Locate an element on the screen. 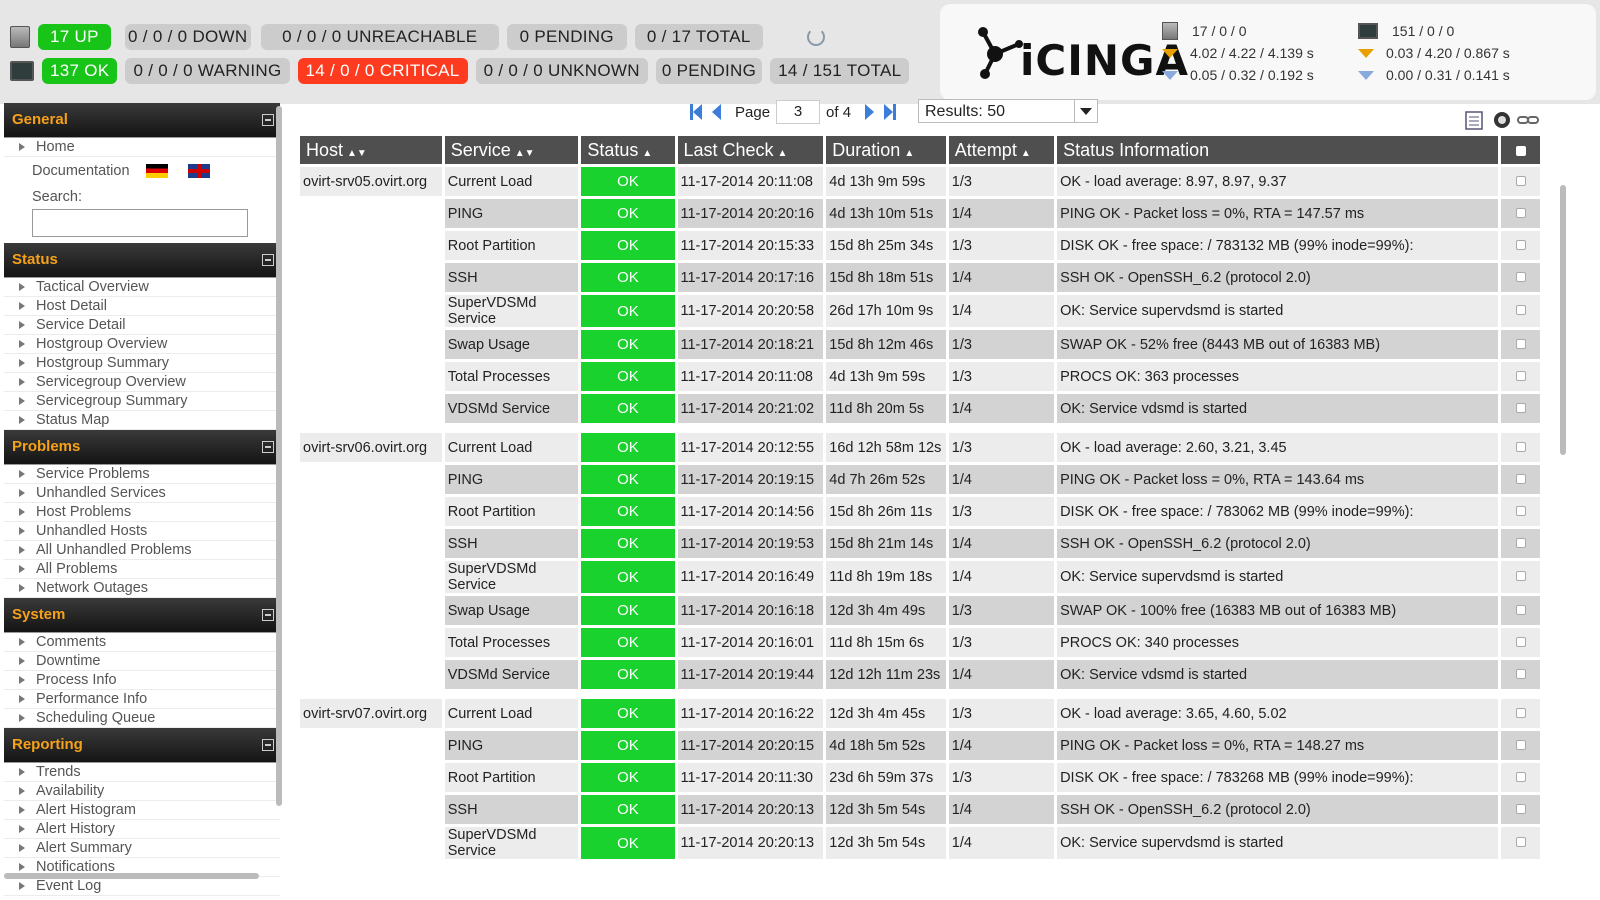 This screenshot has height=900, width=1600. sidebar-item-network-outages: Network Outages is located at coordinates (142, 588).